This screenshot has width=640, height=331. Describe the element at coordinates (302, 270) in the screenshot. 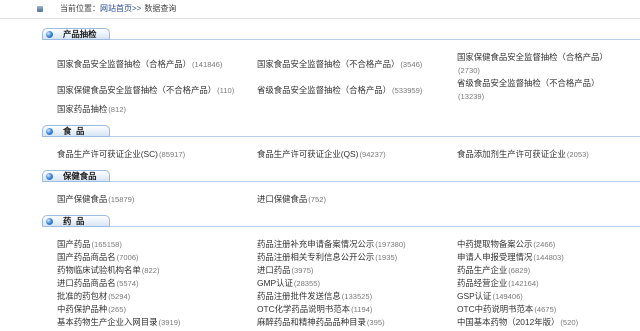

I see `data-item-count: (3975)` at that location.